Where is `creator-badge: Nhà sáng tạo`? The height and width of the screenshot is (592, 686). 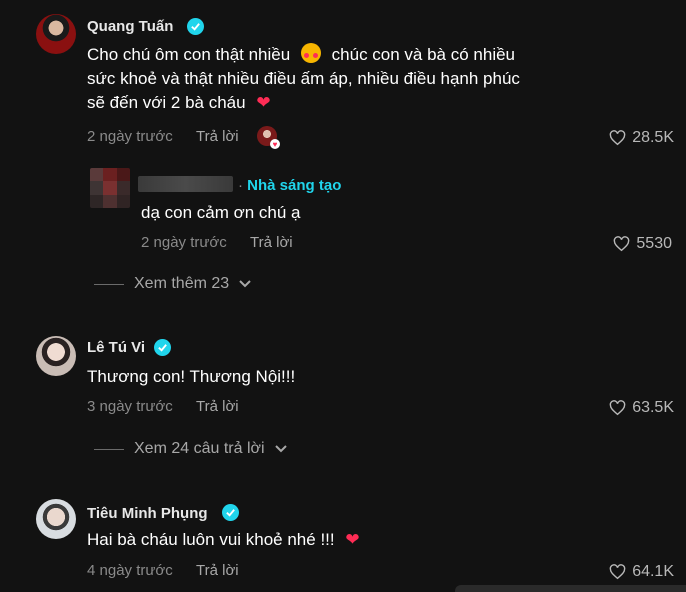
creator-badge: Nhà sáng tạo is located at coordinates (294, 185).